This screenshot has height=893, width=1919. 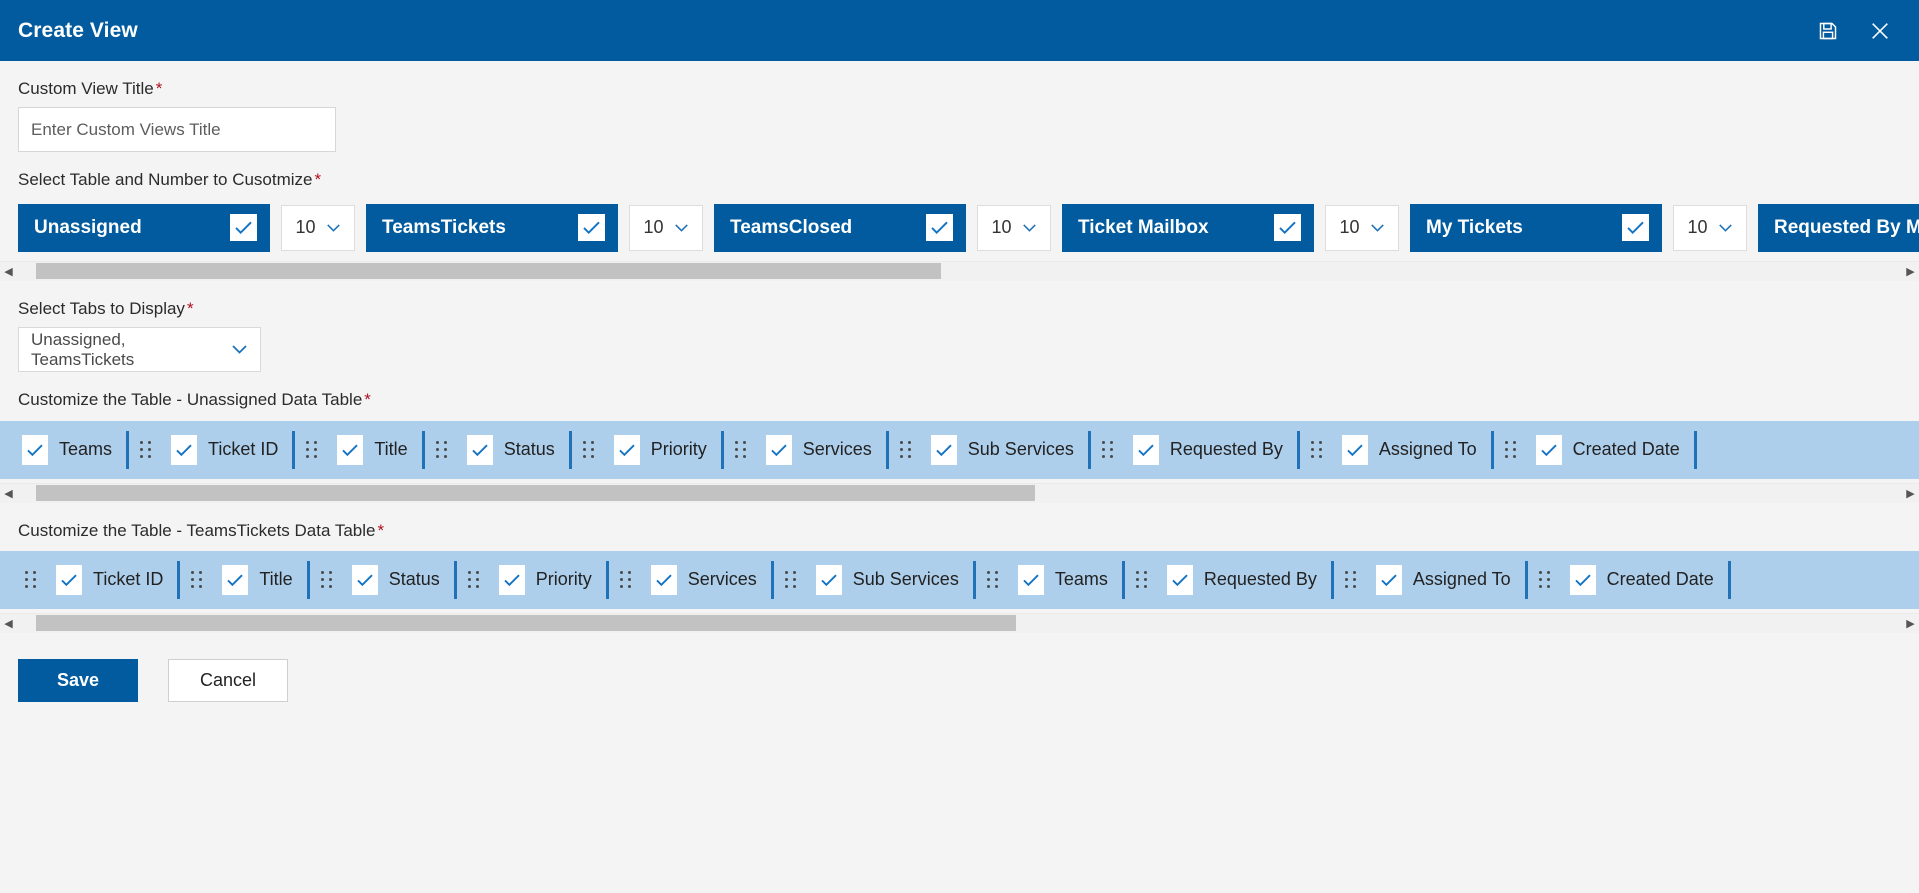 I want to click on column-label: Assigned To, so click(x=1461, y=579).